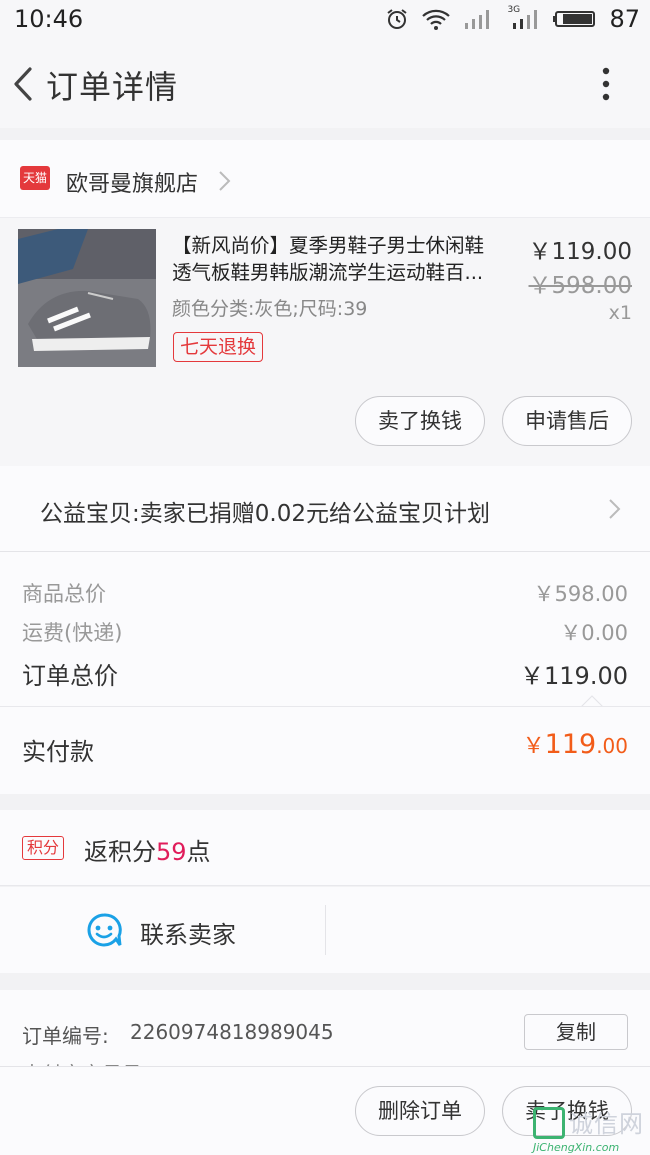  I want to click on tmall-logo-icon: 天猫, so click(35, 178).